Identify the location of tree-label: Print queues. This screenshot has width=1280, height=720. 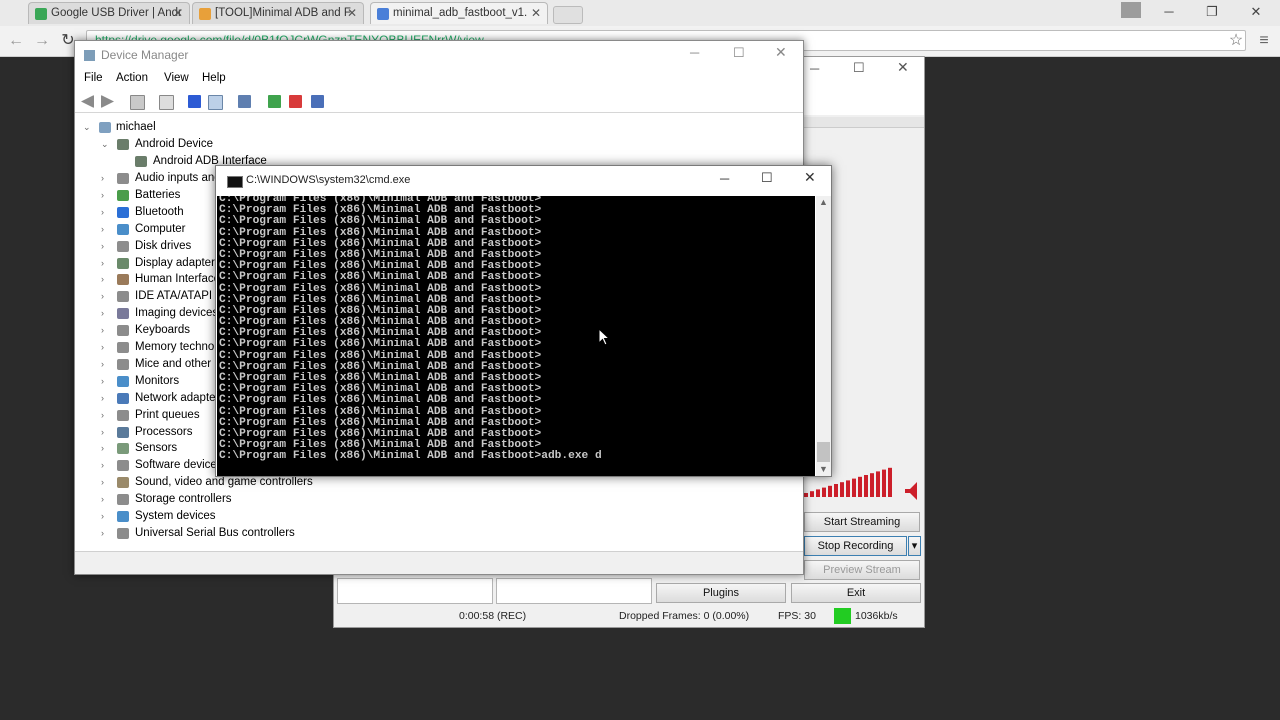
(167, 414).